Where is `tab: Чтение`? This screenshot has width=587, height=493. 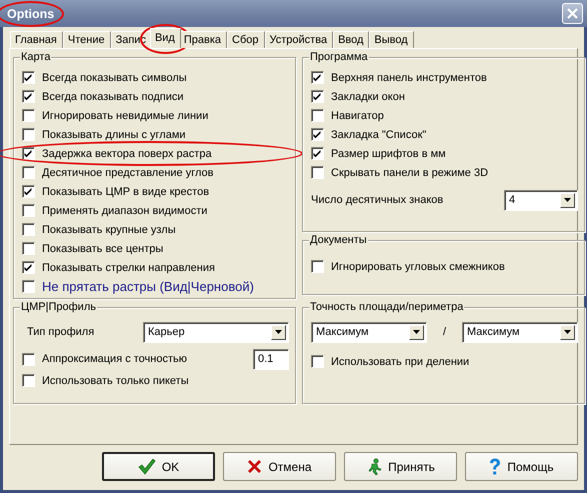 tab: Чтение is located at coordinates (86, 39).